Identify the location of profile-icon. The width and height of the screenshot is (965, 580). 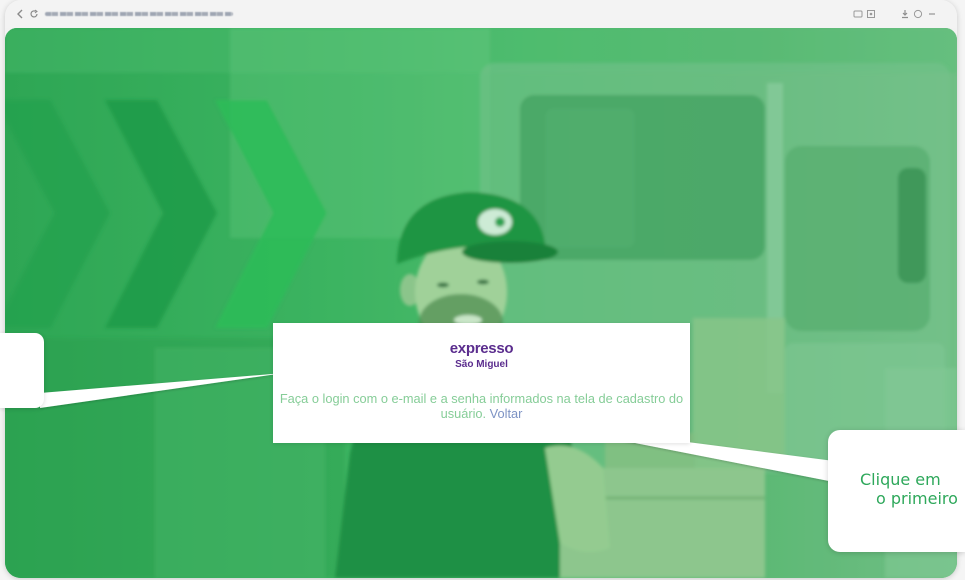
(918, 14).